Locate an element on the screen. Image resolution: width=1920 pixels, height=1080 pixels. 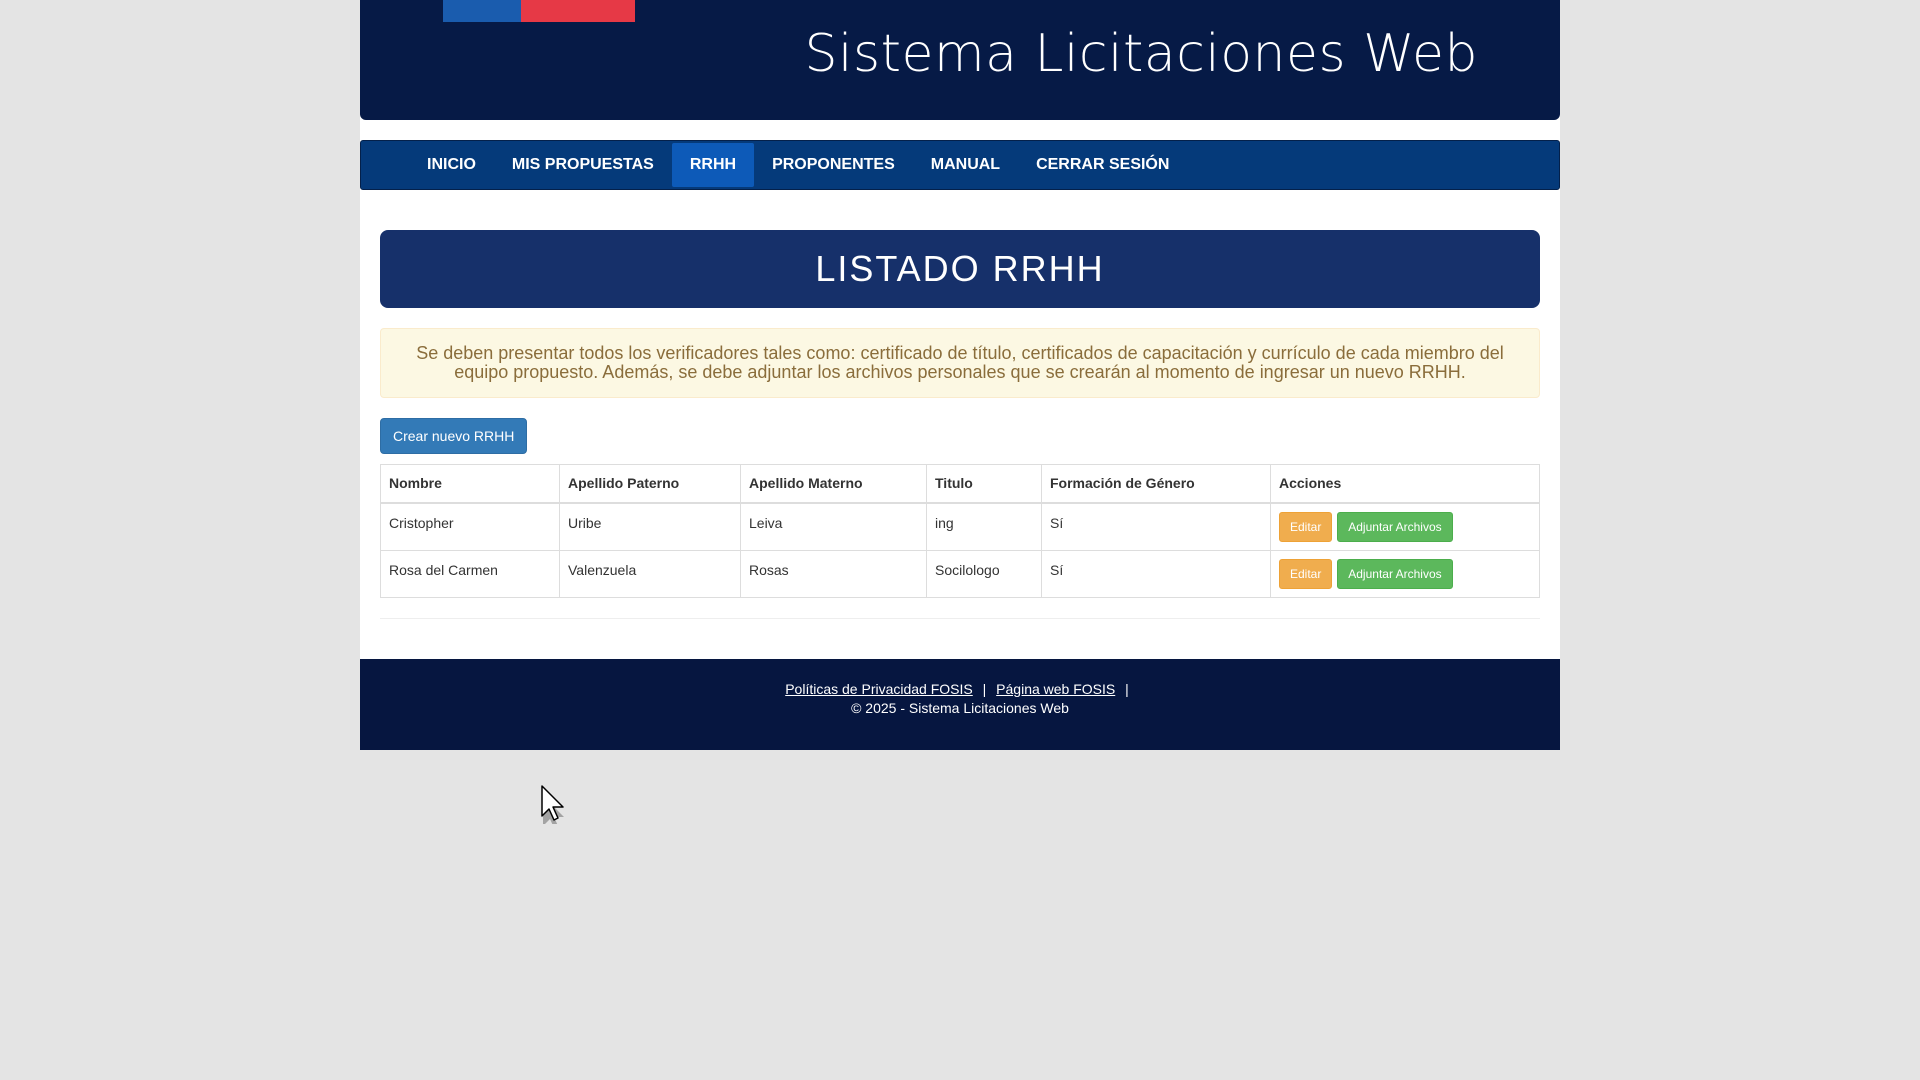
content-divider is located at coordinates (960, 618).